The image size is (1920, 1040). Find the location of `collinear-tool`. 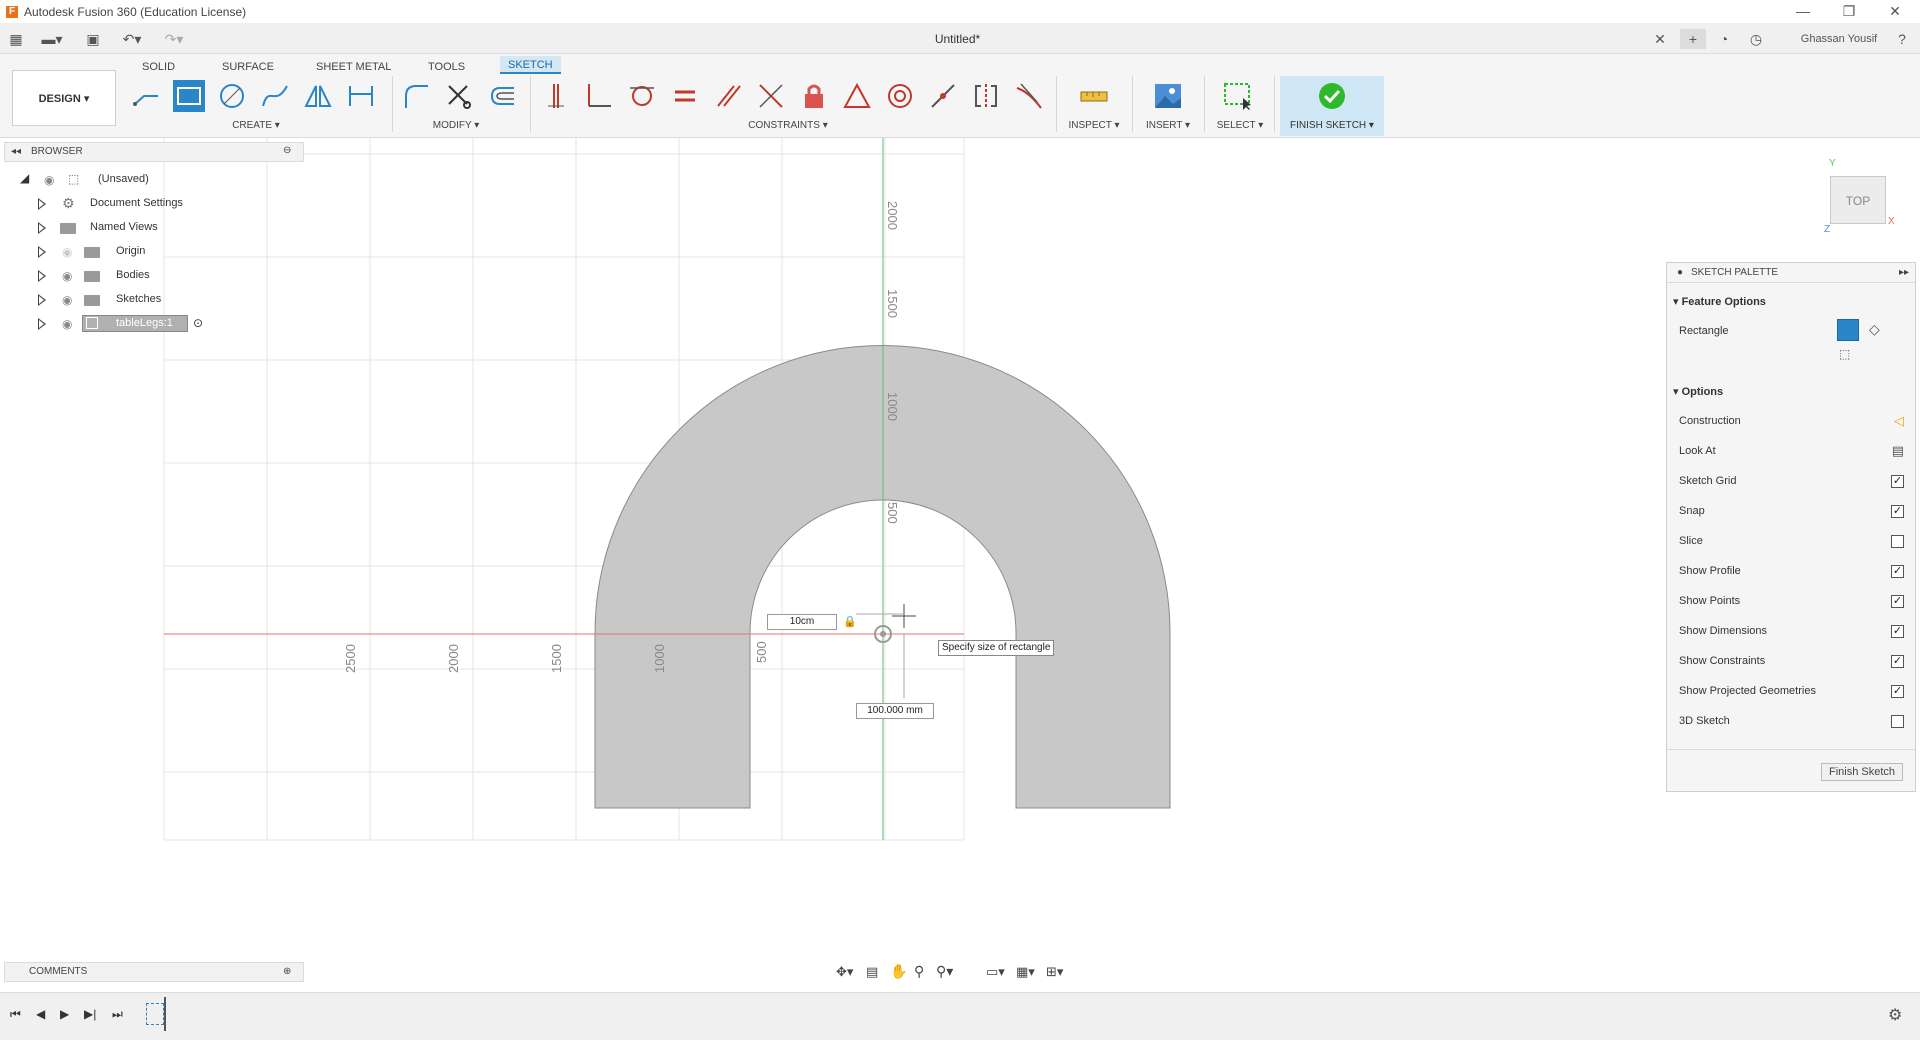

collinear-tool is located at coordinates (771, 96).